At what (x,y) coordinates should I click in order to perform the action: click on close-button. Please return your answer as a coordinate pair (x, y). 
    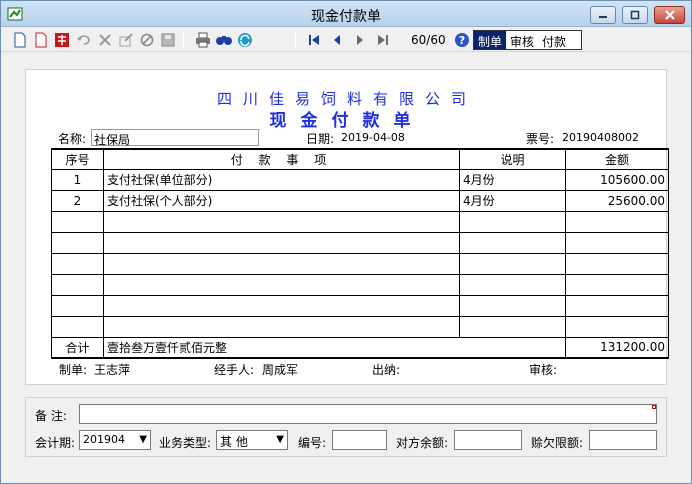
    Looking at the image, I should click on (669, 15).